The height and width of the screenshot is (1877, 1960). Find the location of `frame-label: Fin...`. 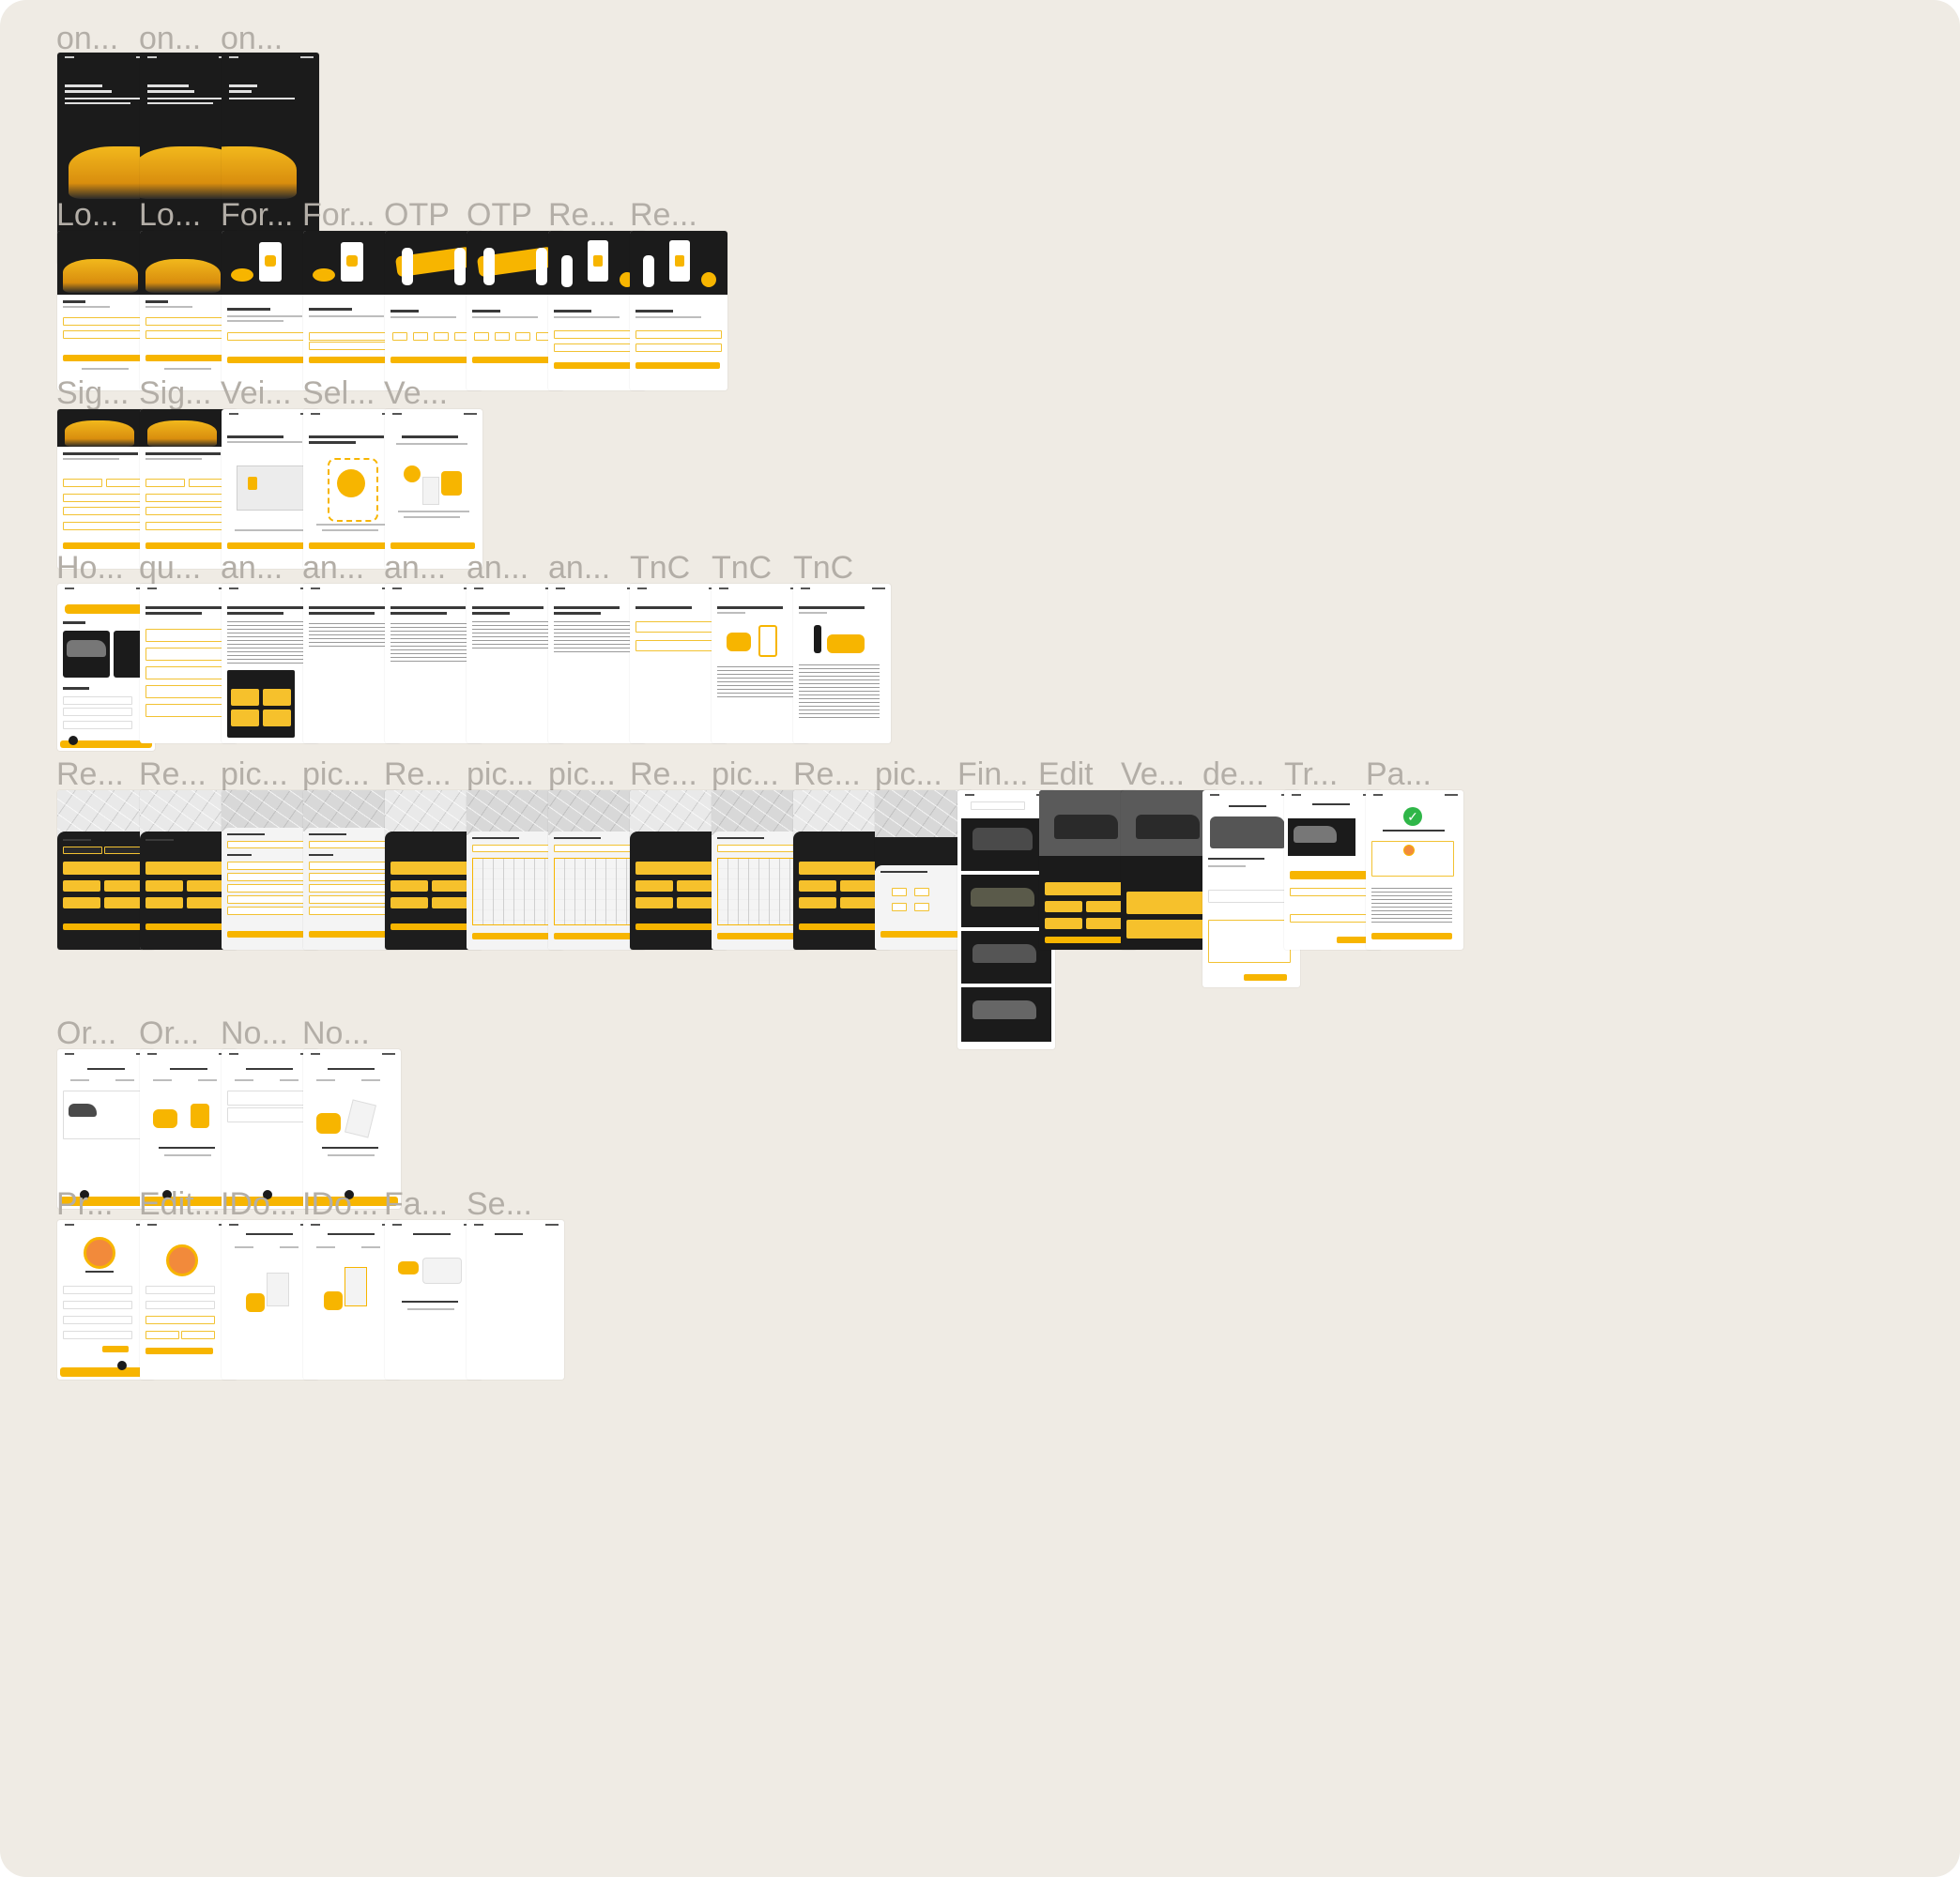

frame-label: Fin... is located at coordinates (1004, 774).